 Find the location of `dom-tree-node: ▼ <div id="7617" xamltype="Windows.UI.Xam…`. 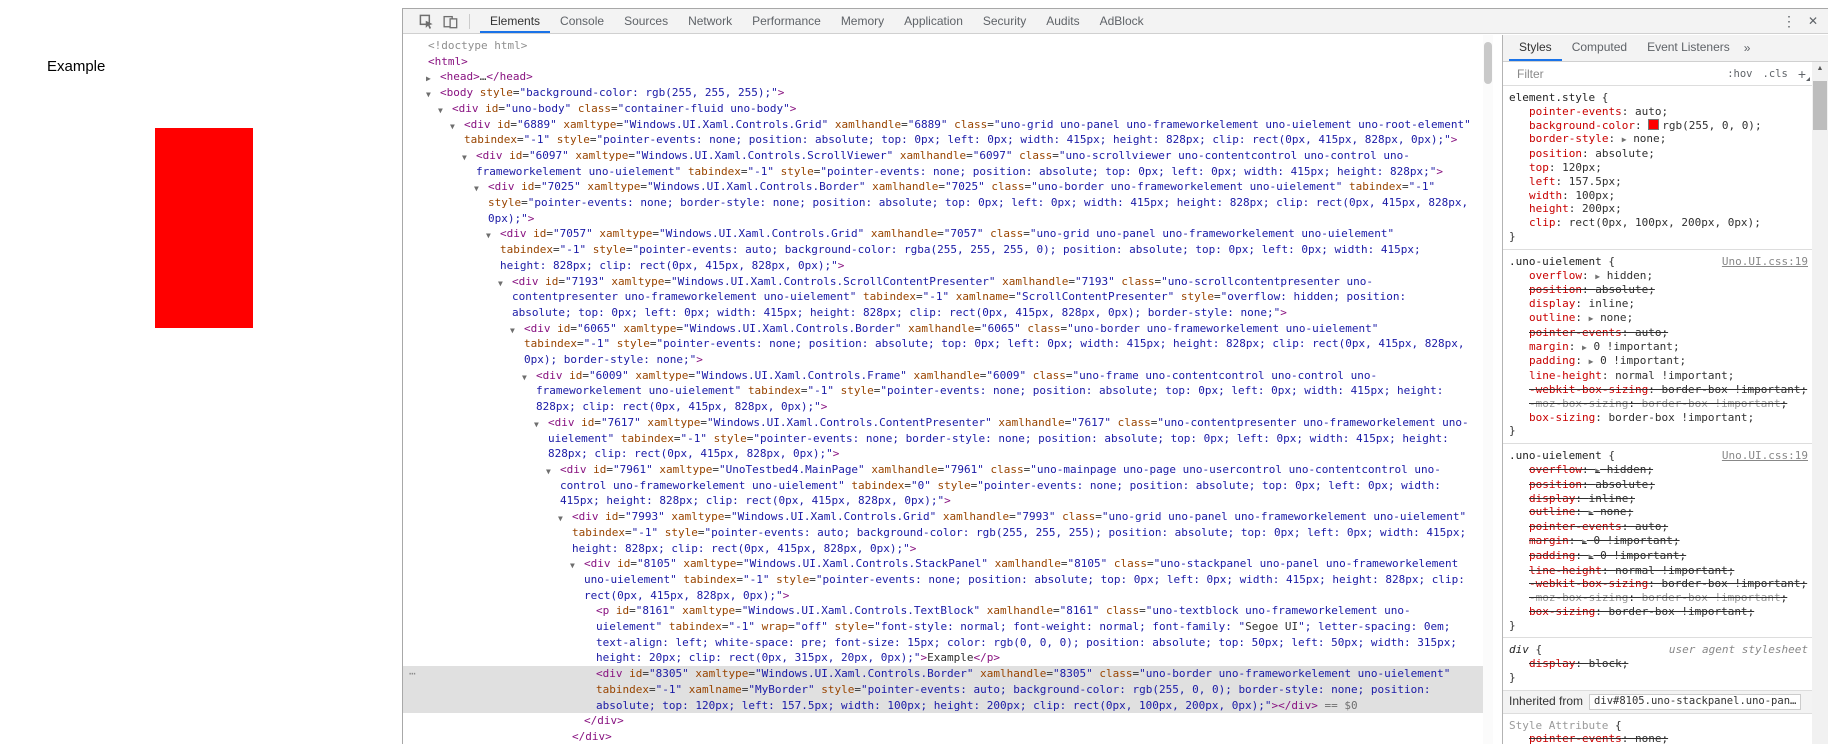

dom-tree-node: ▼ <div id="7617" xamltype="Windows.UI.Xam… is located at coordinates (943, 438).